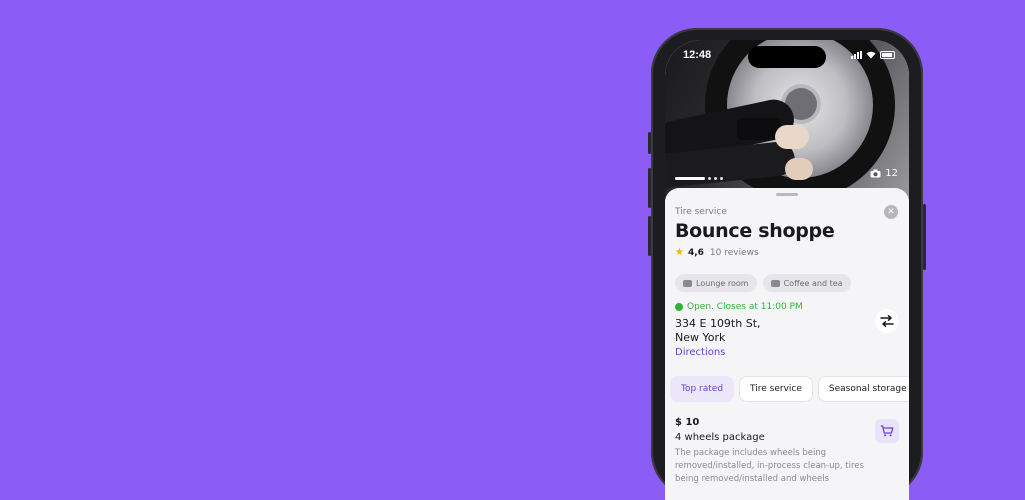 The height and width of the screenshot is (500, 1025). Describe the element at coordinates (775, 283) in the screenshot. I see `coffee-icon` at that location.